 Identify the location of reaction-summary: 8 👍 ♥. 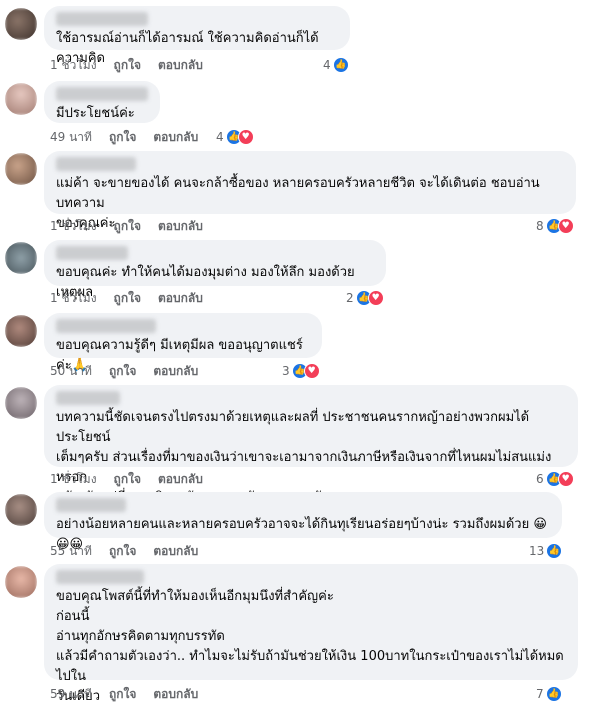
(555, 226).